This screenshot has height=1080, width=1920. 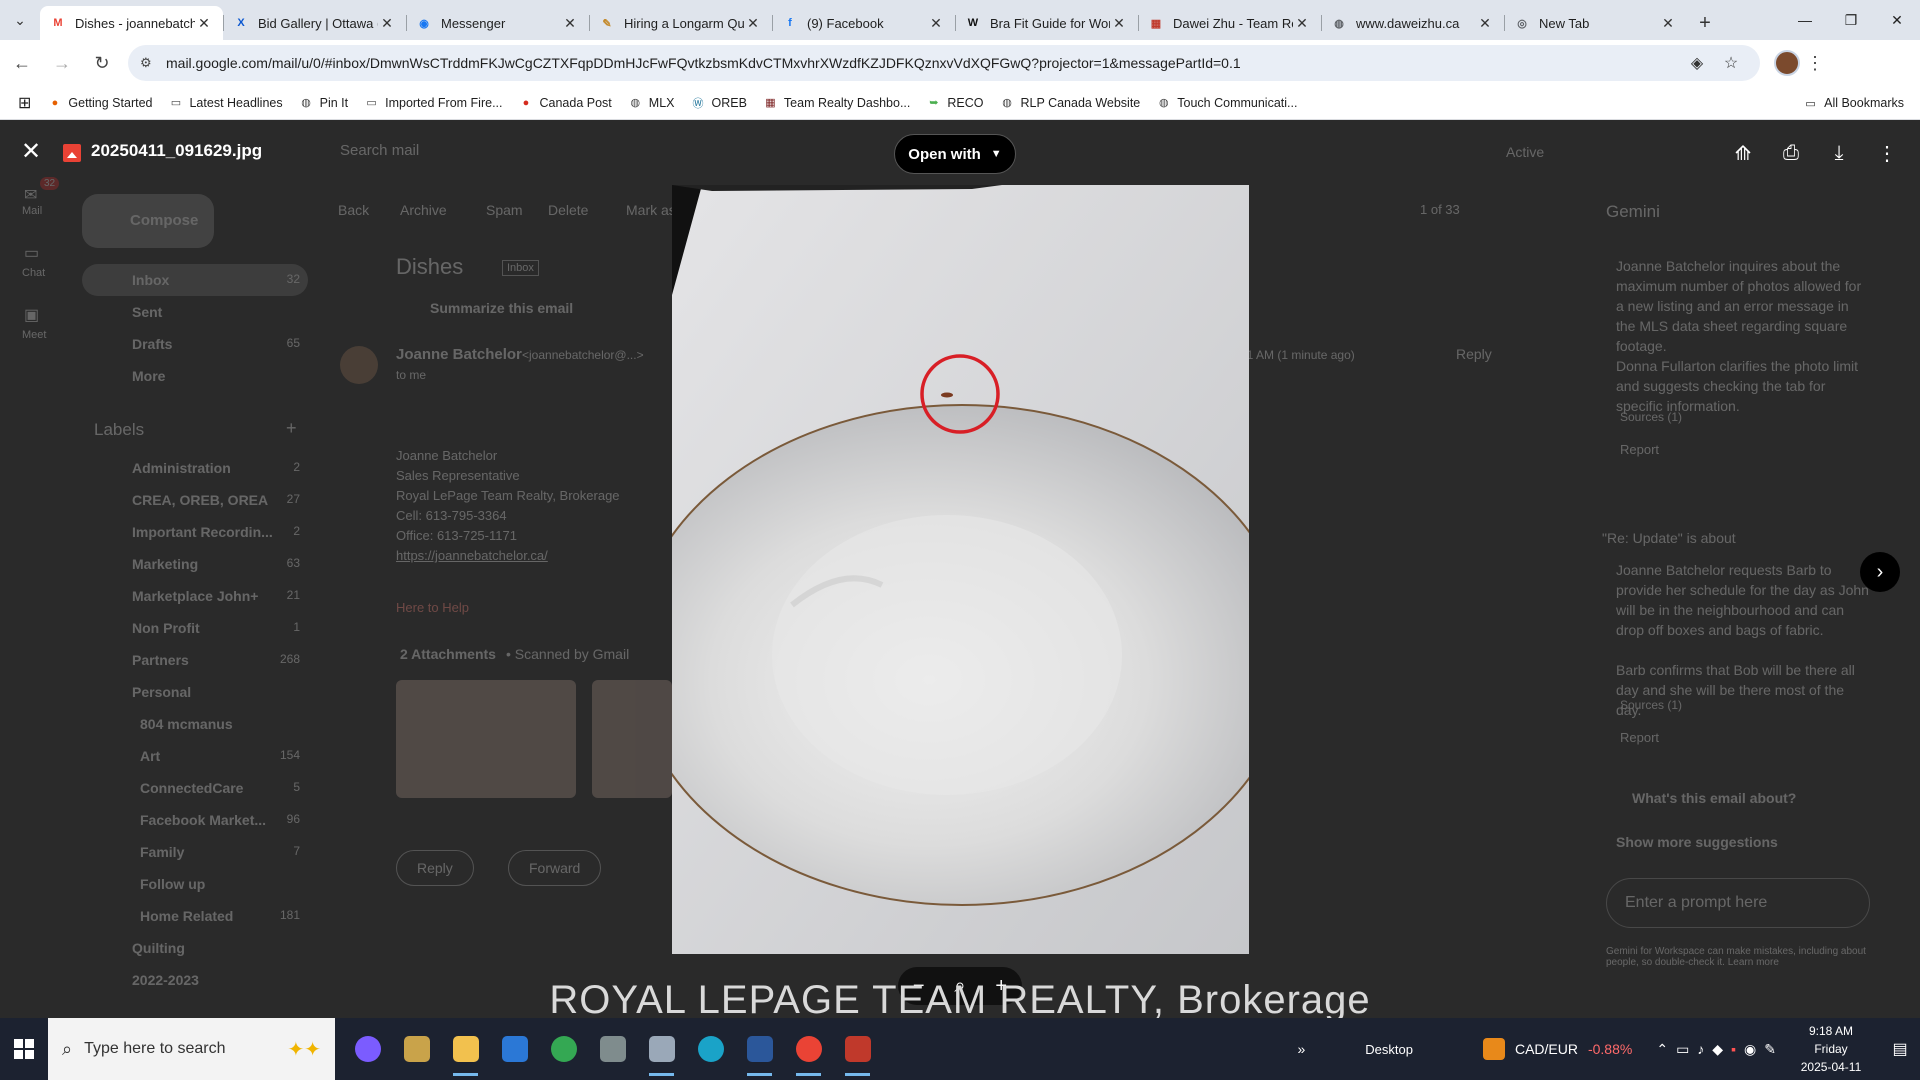 I want to click on tab-search-icon: ⌄, so click(x=20, y=20).